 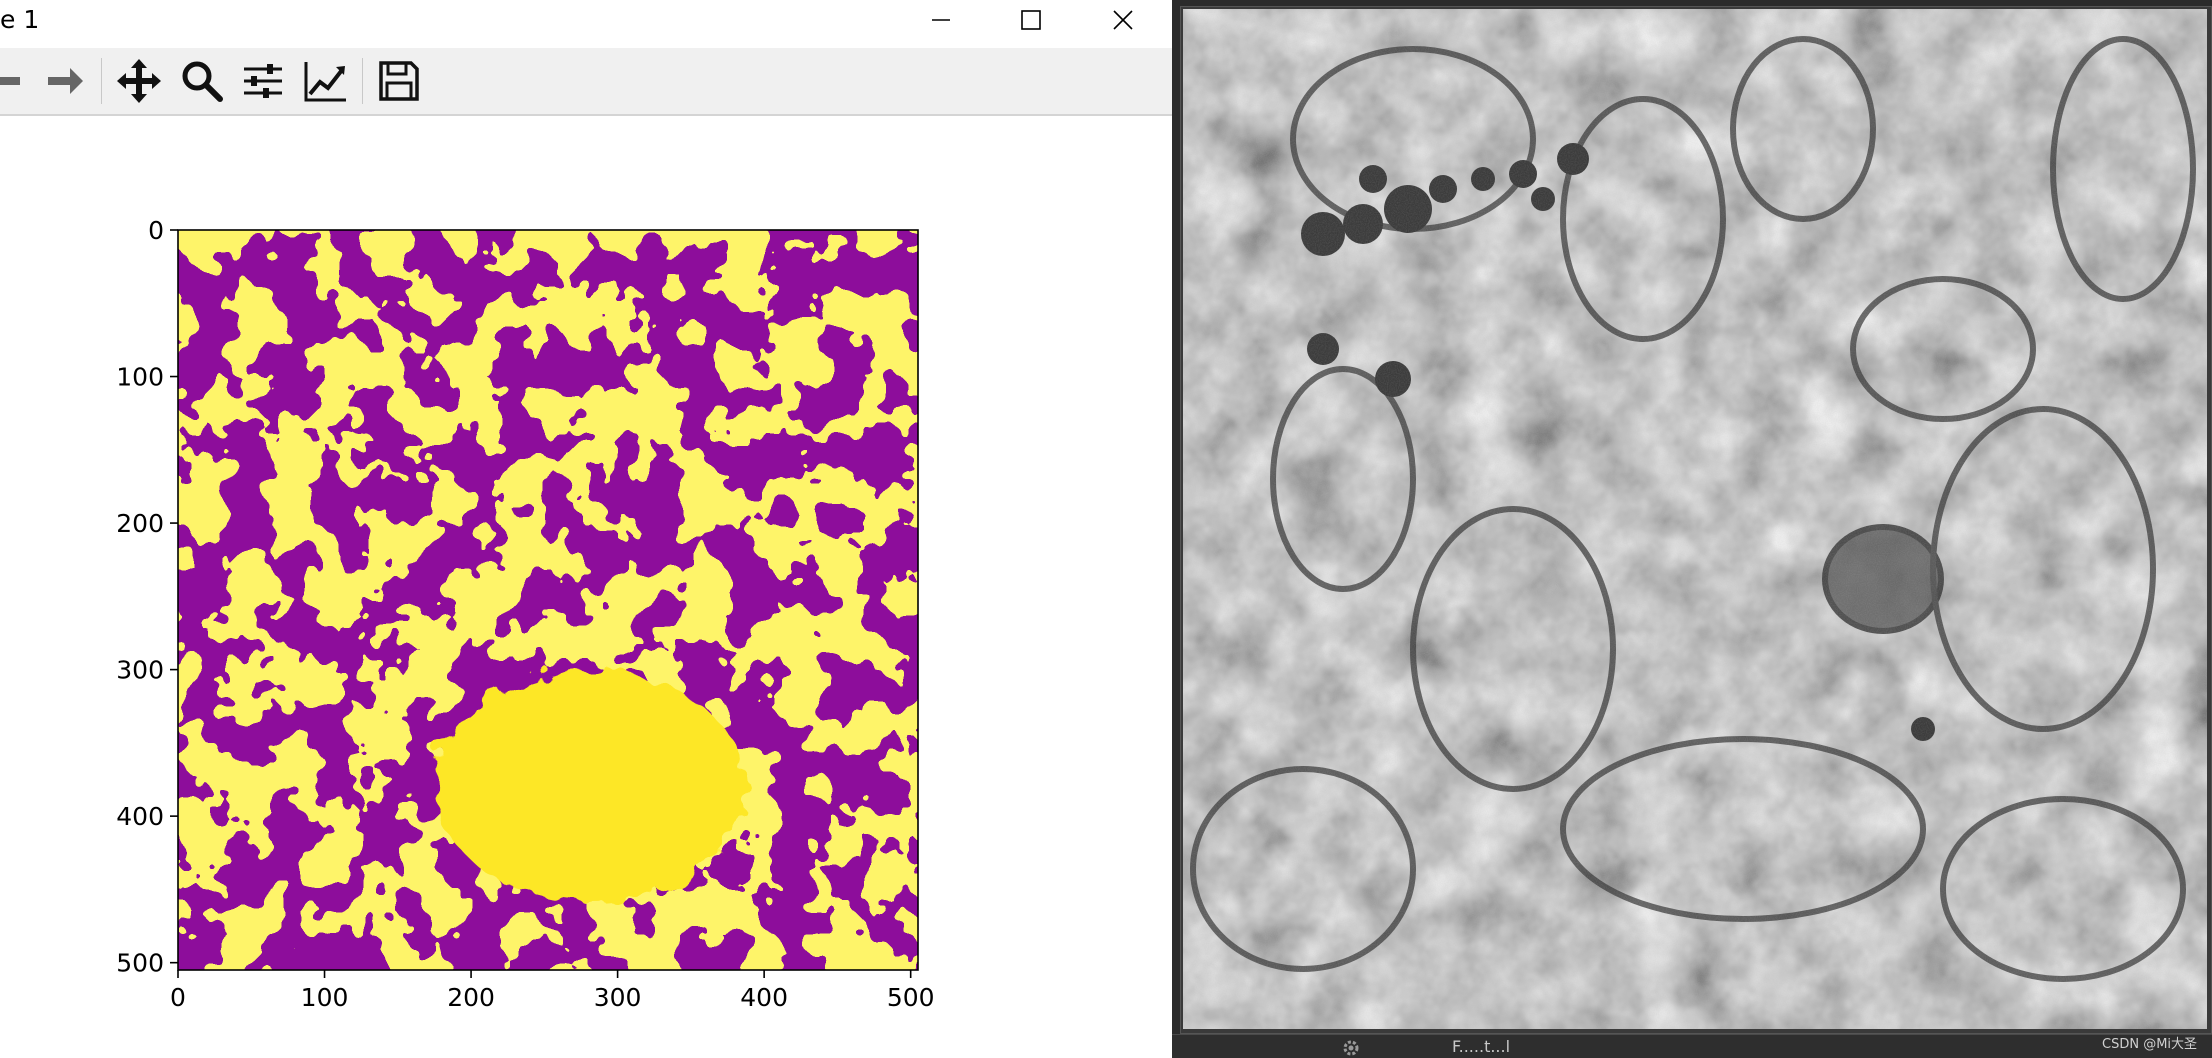 I want to click on forward-button, so click(x=65, y=81).